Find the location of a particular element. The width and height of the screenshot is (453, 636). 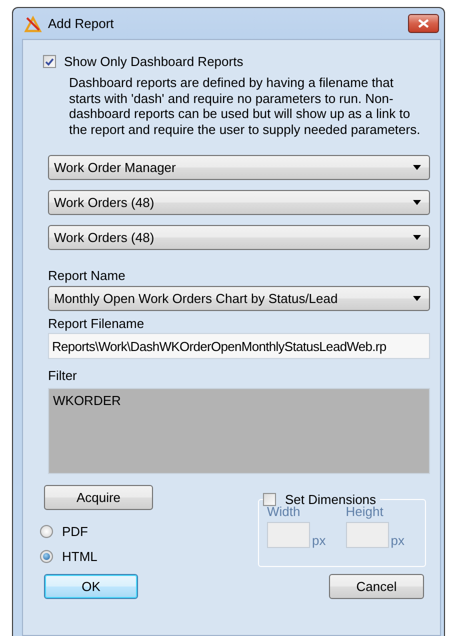

description-text: Dashboard reports are defined by having a filename that starts with 'dash' and require no parameters to run. Non-dashboard reports can be used but will show up as a link to the report and require the user to supply needed parameters. is located at coordinates (245, 106).